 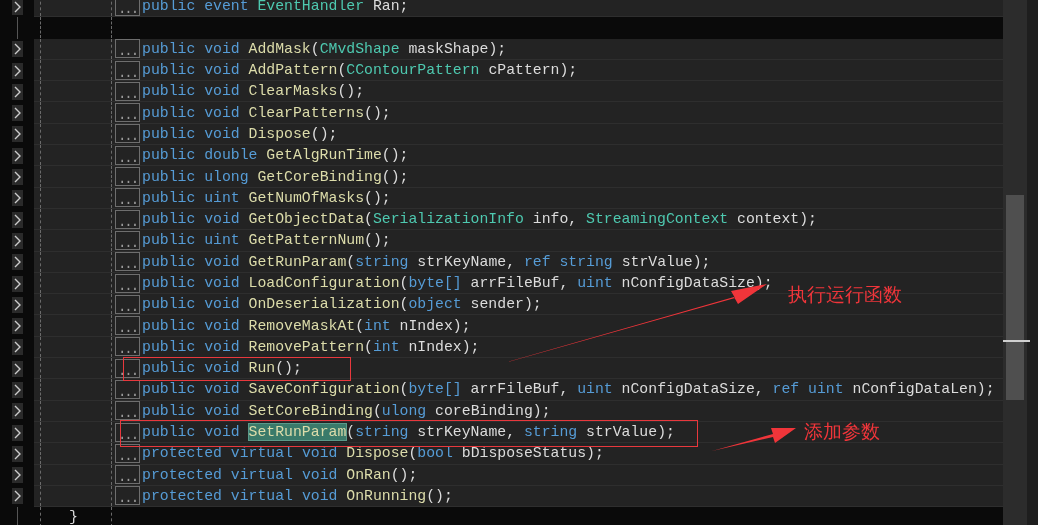 I want to click on code-line: public void Dispose();, so click(x=240, y=133).